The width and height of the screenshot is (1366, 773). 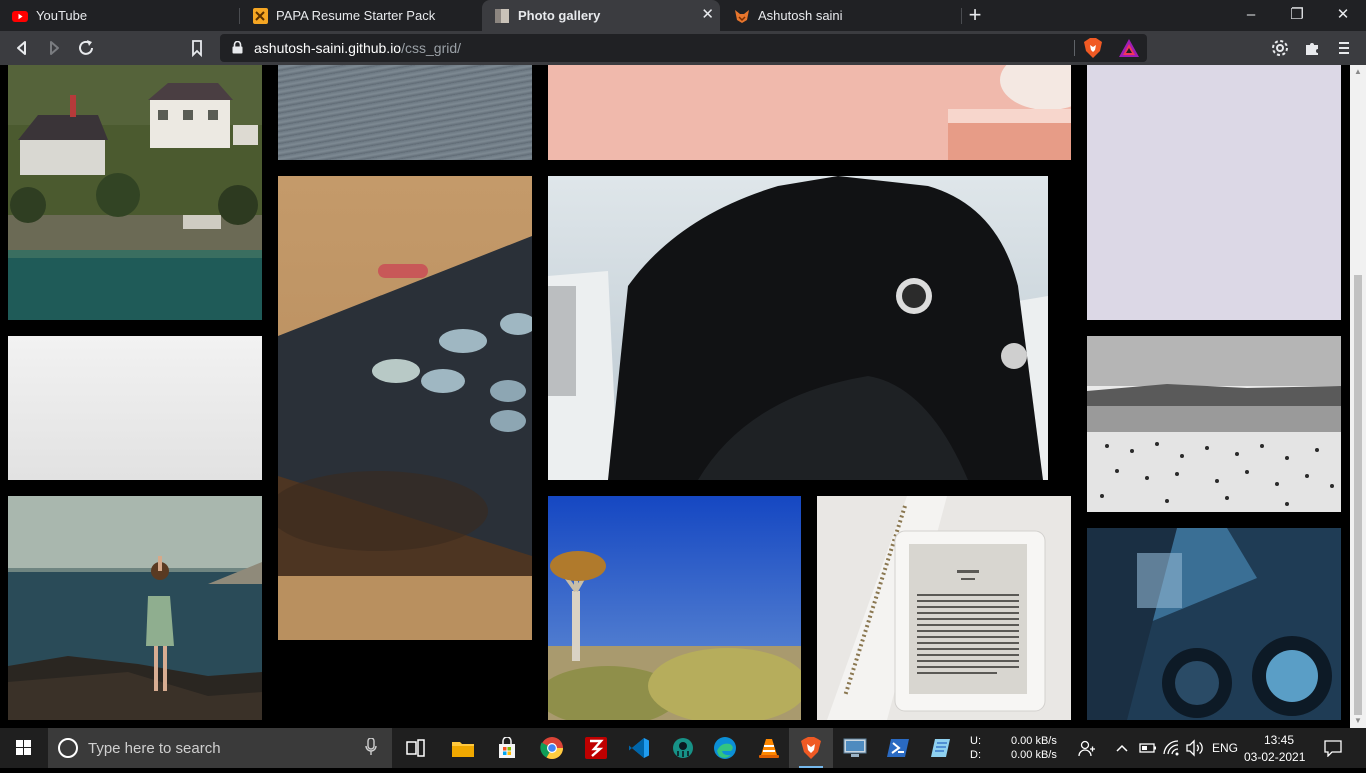 What do you see at coordinates (1274, 757) in the screenshot?
I see `clock-date: 03-02-2021` at bounding box center [1274, 757].